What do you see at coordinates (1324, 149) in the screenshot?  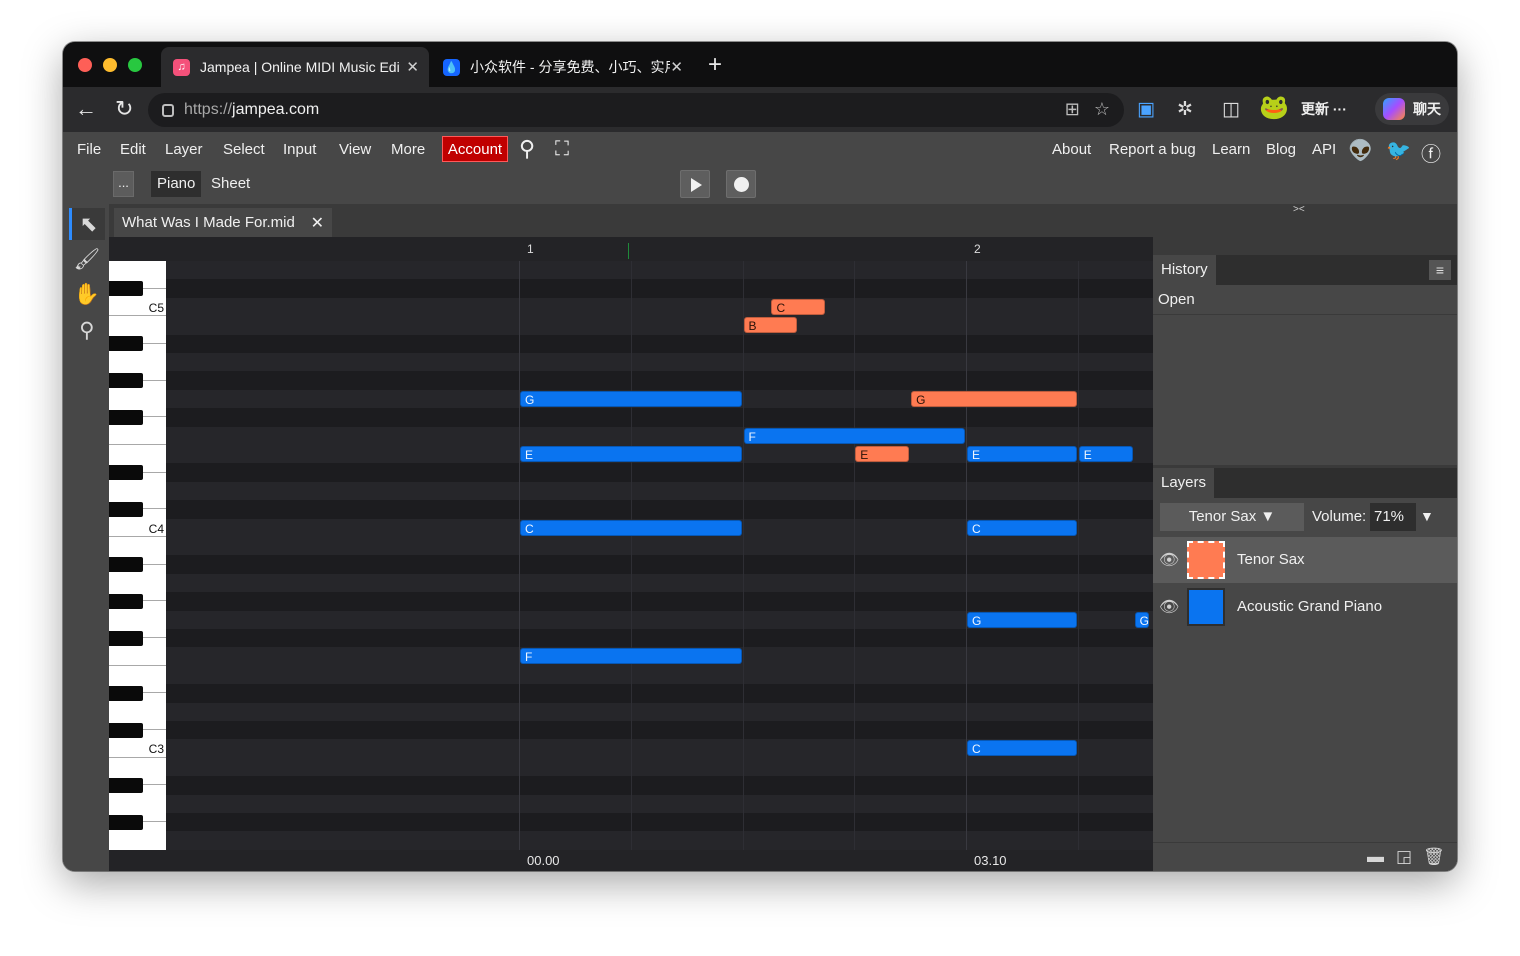 I see `link-api: API` at bounding box center [1324, 149].